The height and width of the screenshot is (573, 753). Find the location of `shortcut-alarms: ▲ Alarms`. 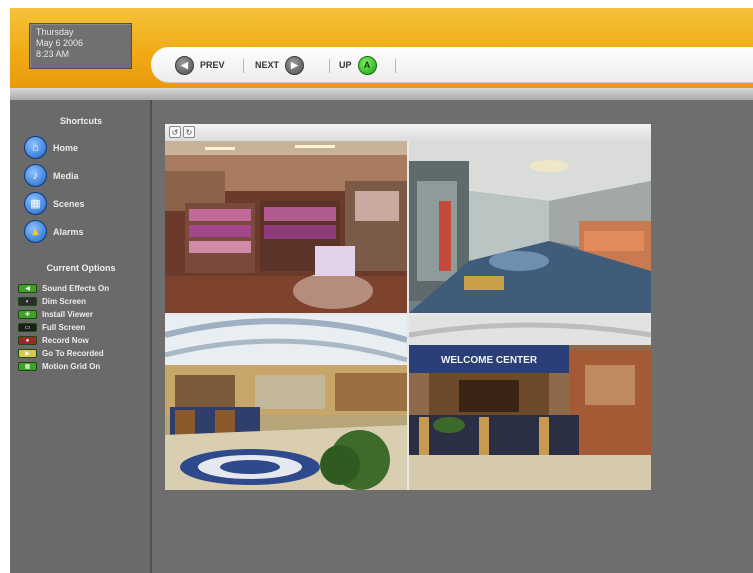

shortcut-alarms: ▲ Alarms is located at coordinates (54, 231).